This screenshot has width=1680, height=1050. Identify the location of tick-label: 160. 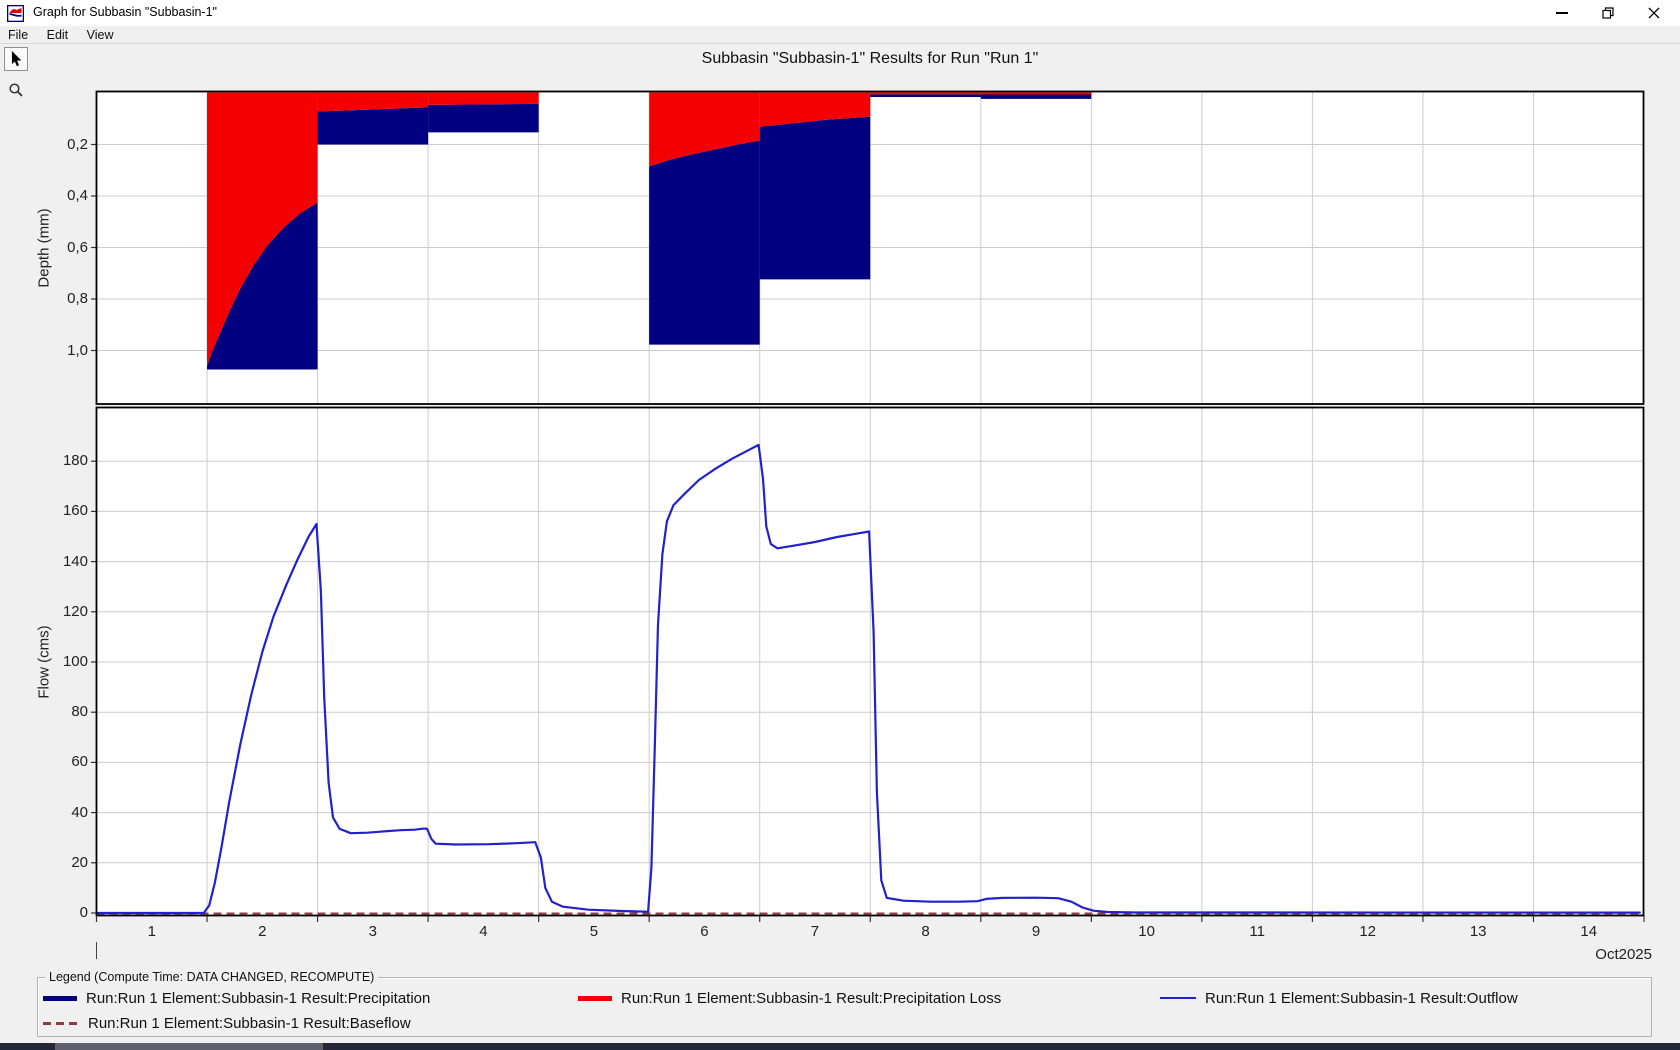
(75, 511).